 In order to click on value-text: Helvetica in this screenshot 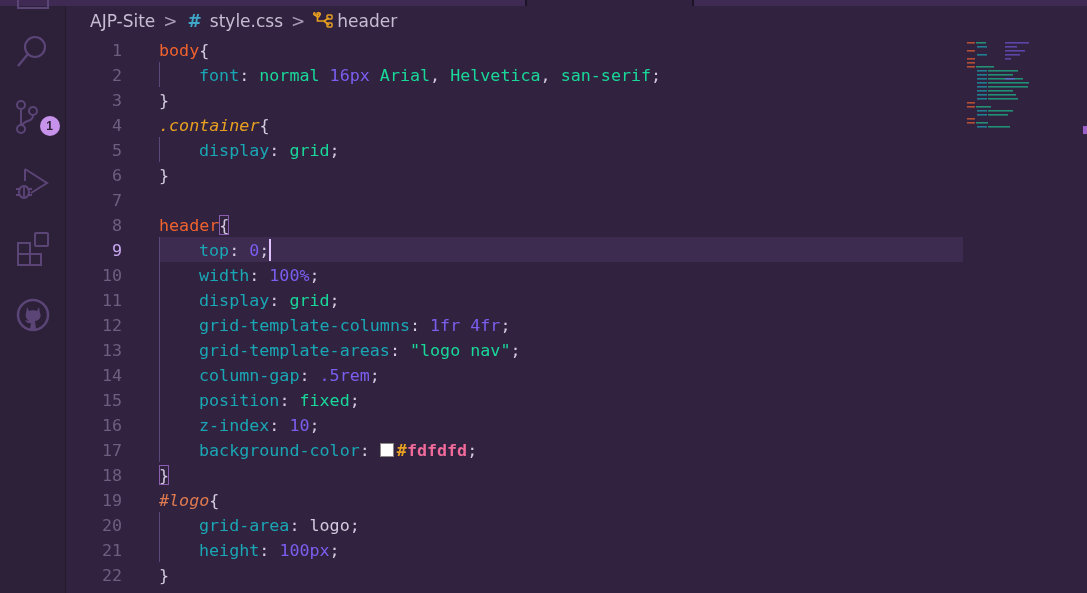, I will do `click(495, 74)`.